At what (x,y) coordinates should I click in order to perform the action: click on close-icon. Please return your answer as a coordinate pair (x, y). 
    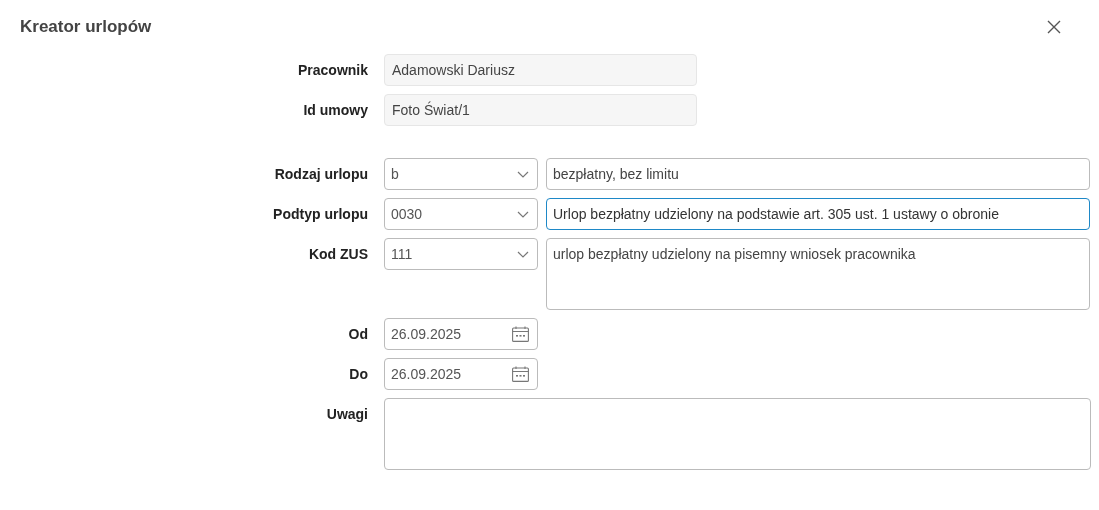
    Looking at the image, I should click on (1054, 27).